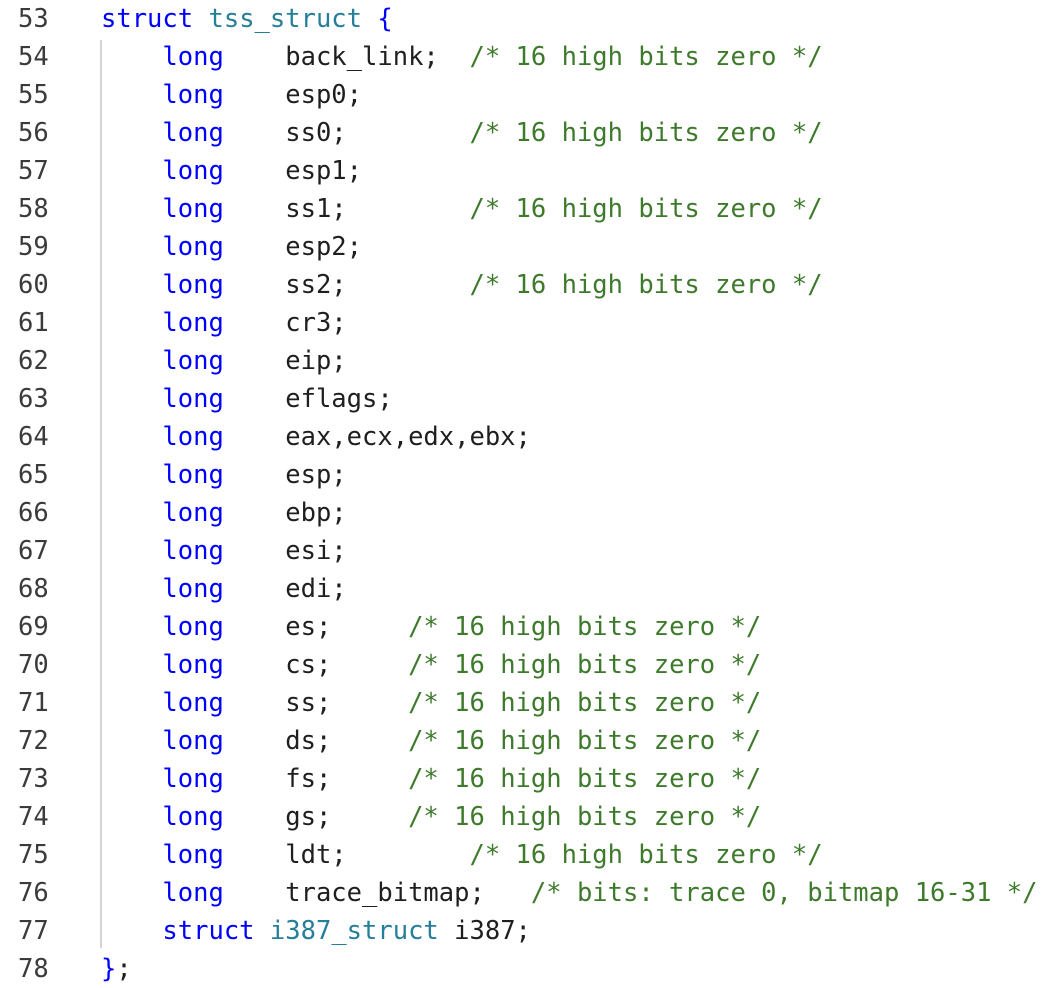 Image resolution: width=1060 pixels, height=988 pixels. What do you see at coordinates (33, 817) in the screenshot?
I see `line-number: 74` at bounding box center [33, 817].